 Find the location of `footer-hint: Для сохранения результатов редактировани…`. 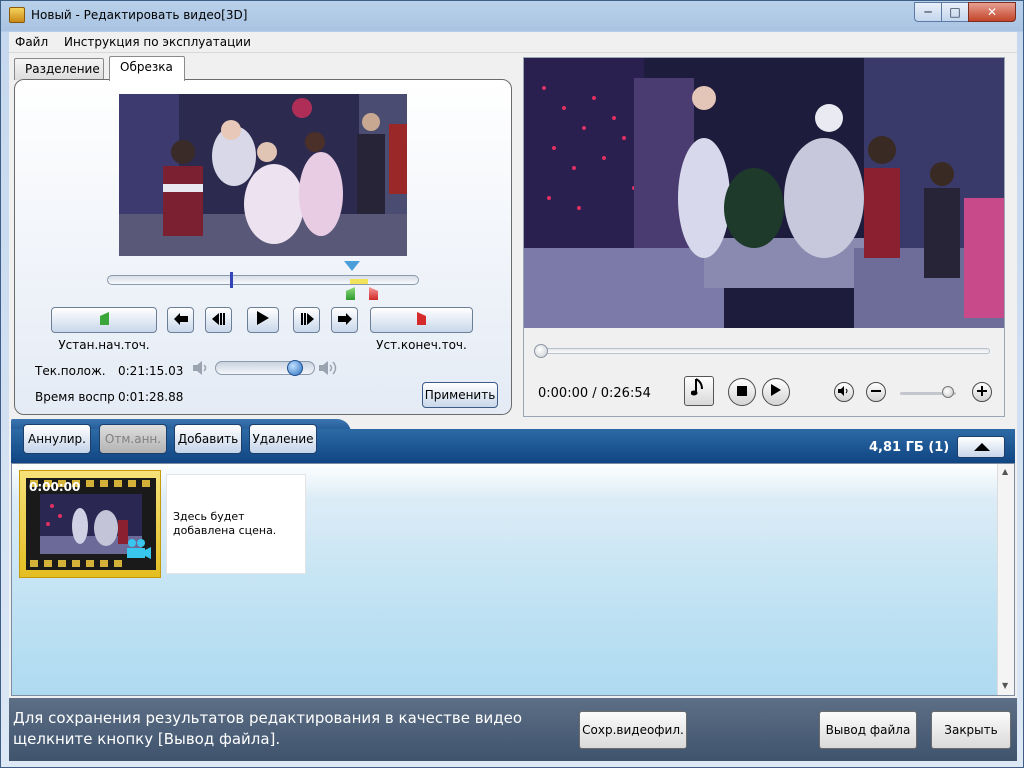

footer-hint: Для сохранения результатов редактировани… is located at coordinates (268, 728).